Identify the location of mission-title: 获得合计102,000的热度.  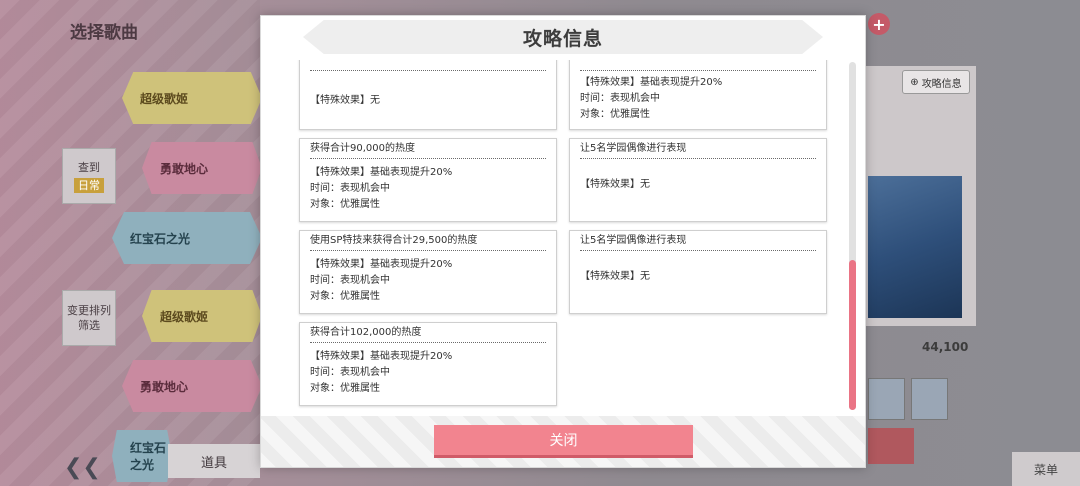
(428, 333).